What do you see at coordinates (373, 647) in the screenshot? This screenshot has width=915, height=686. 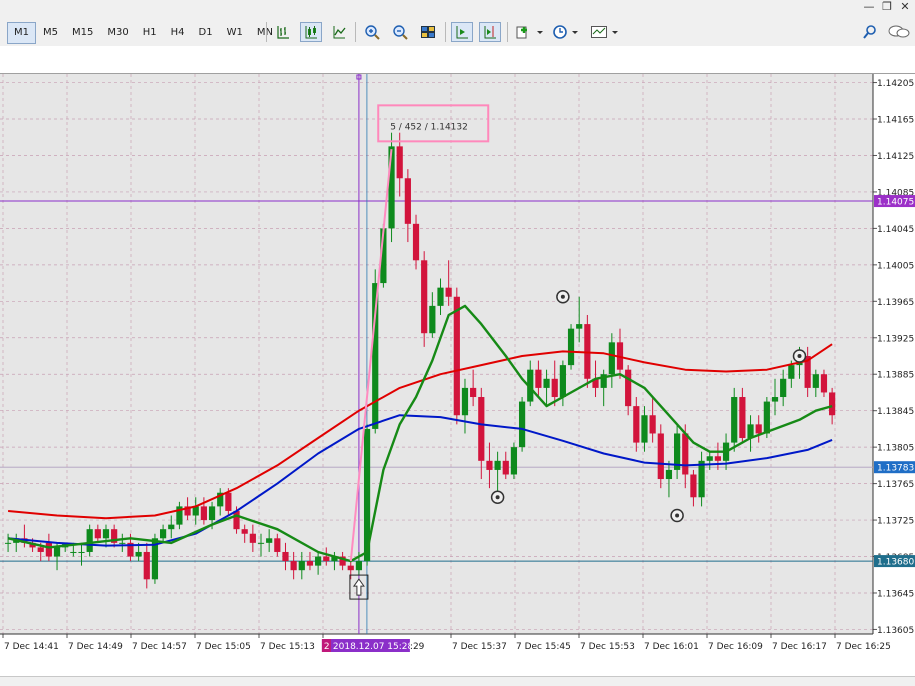 I see `crosshair-time-tag: 2018.12.07 15:28` at bounding box center [373, 647].